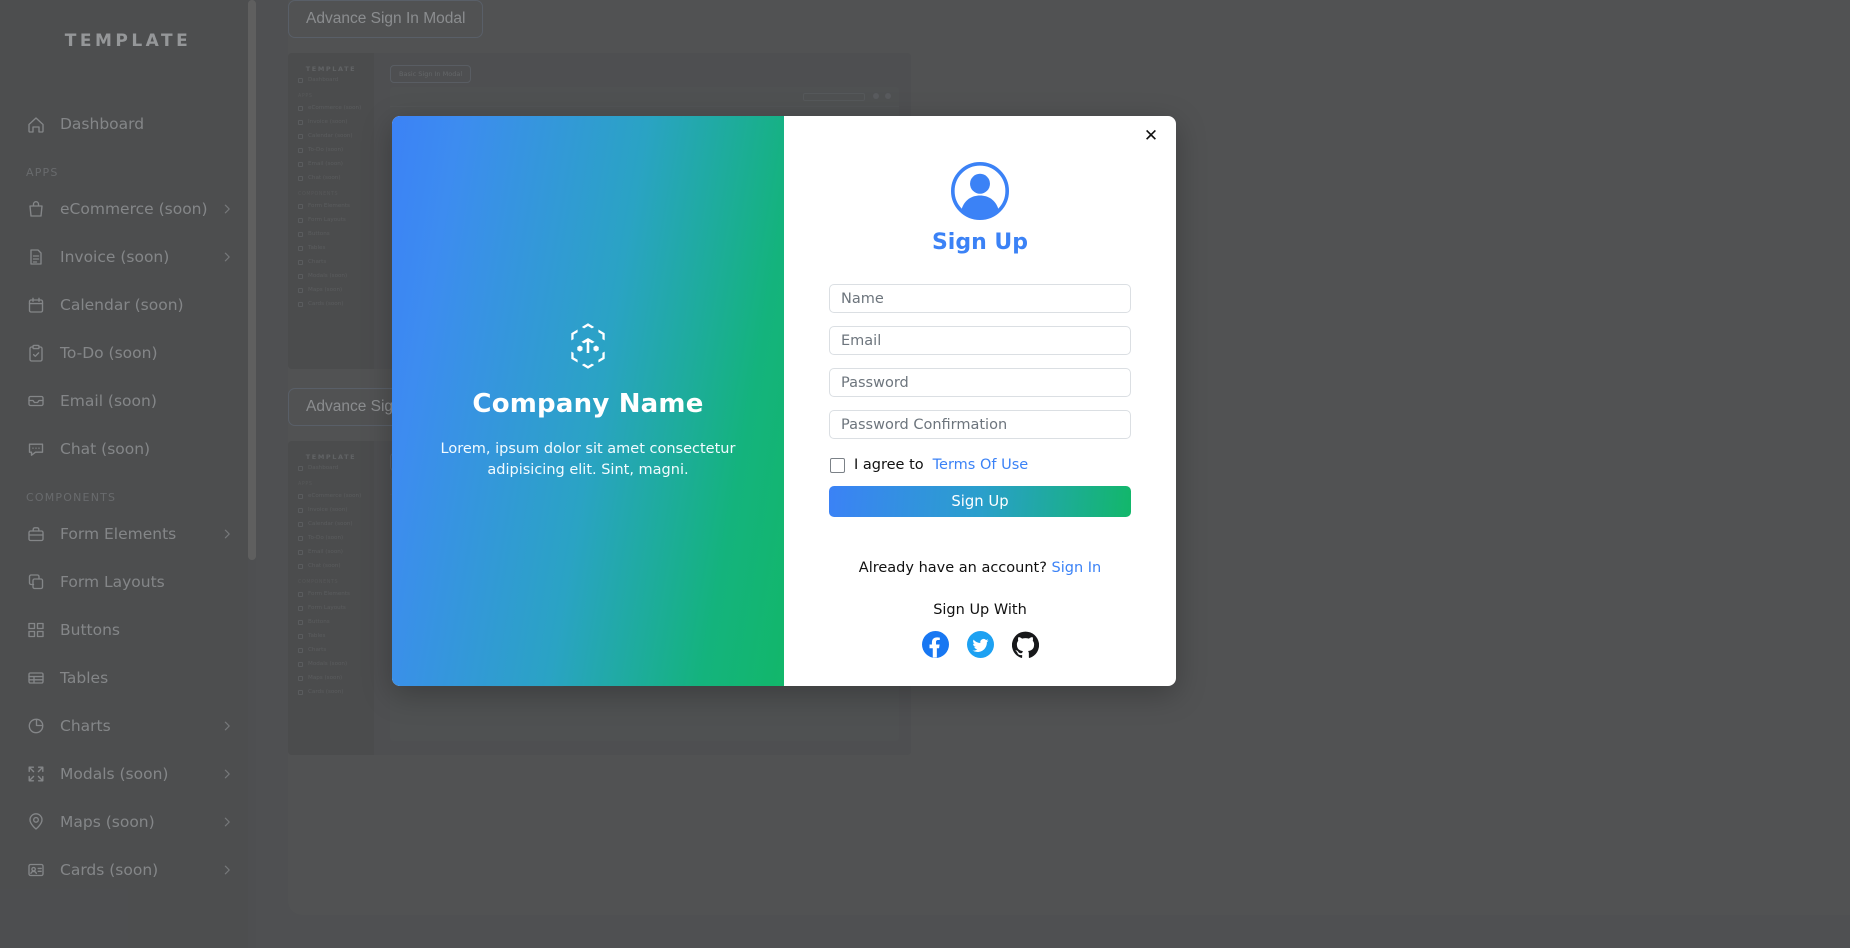  I want to click on modal-form-panel: ✕ Sign Up I agree to Terms Of Use, so click(980, 401).